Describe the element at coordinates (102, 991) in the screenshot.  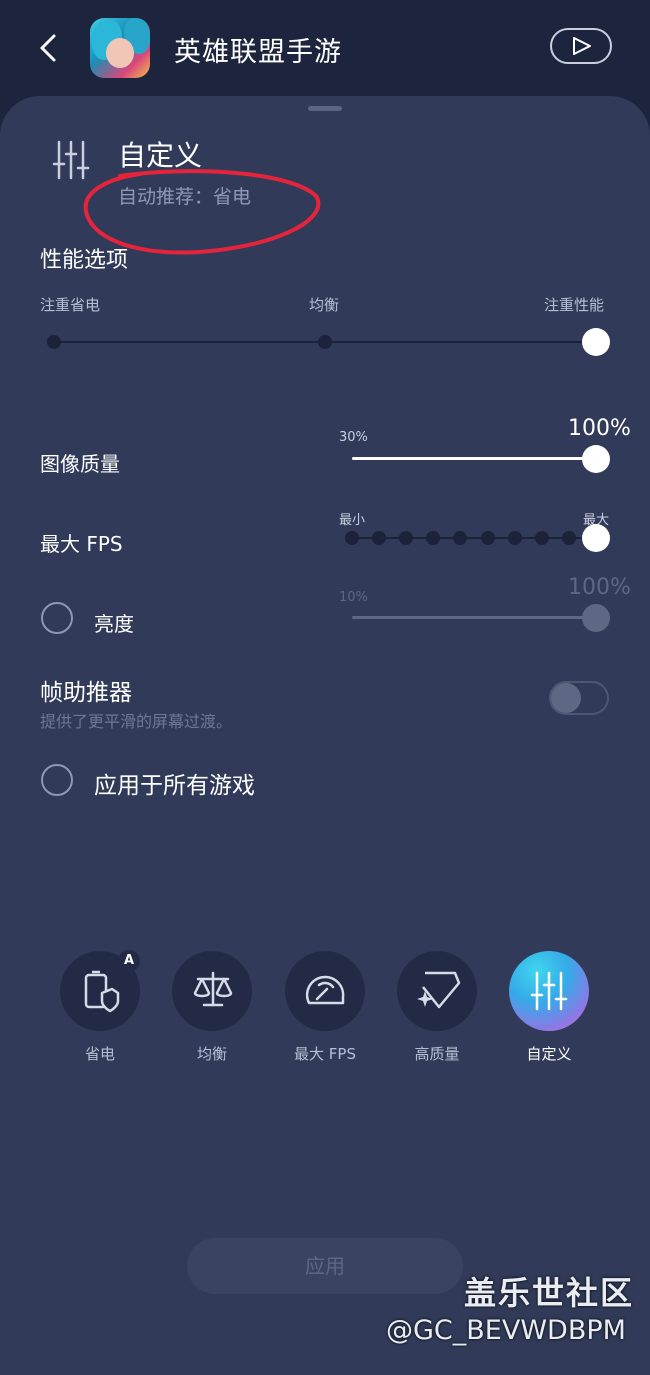
I see `battery-shield-icon` at that location.